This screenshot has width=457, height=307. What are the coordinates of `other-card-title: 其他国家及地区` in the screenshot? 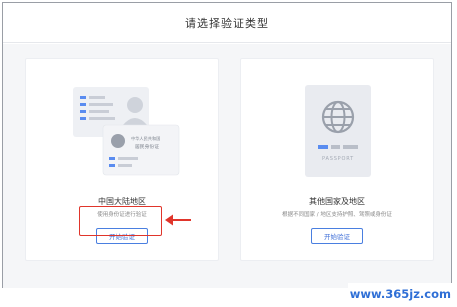 It's located at (337, 201).